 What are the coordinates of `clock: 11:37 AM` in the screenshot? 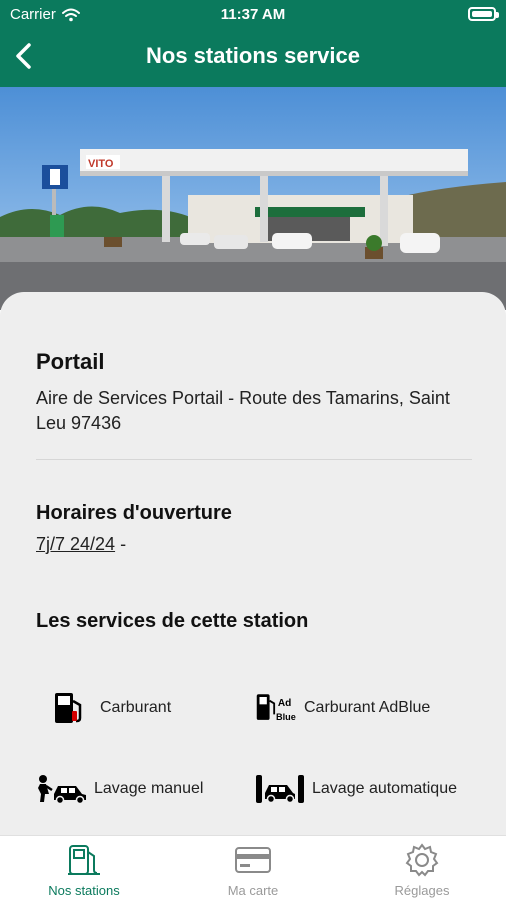 It's located at (253, 14).